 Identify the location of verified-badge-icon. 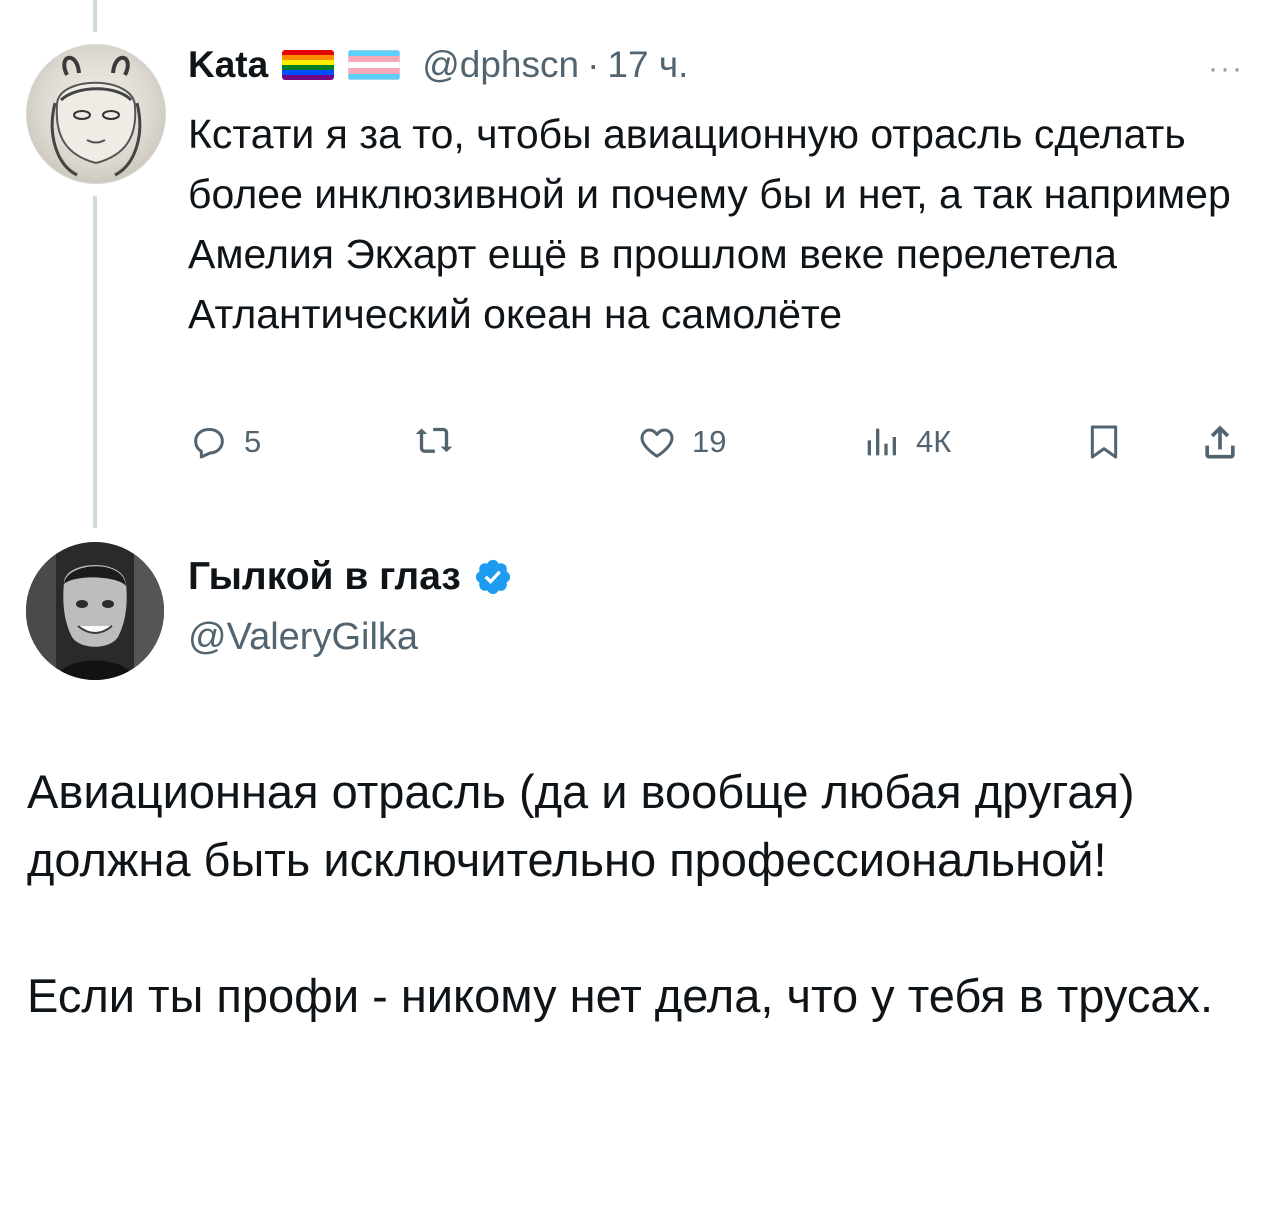
(492, 577).